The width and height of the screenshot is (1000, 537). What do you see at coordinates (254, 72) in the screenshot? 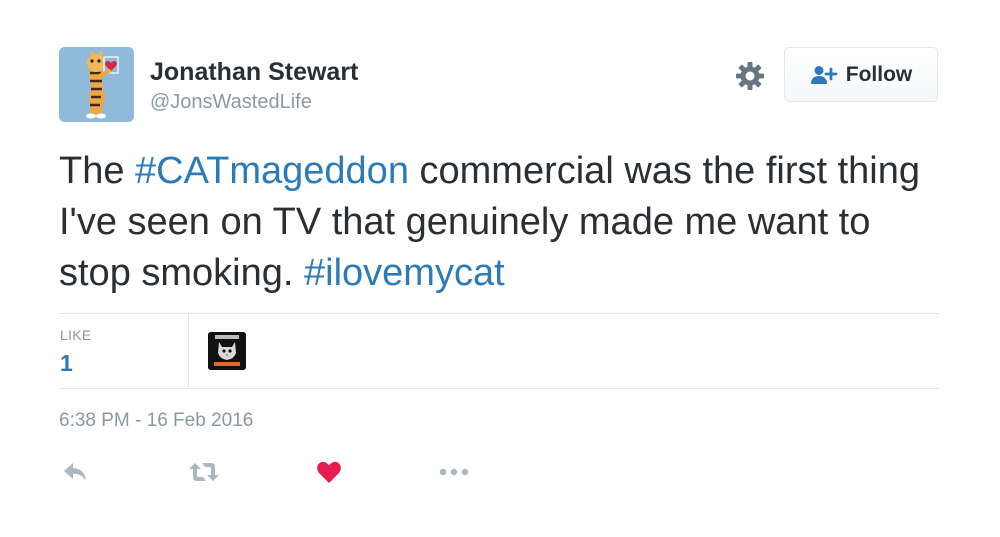
I see `author-name: Jonathan Stewart` at bounding box center [254, 72].